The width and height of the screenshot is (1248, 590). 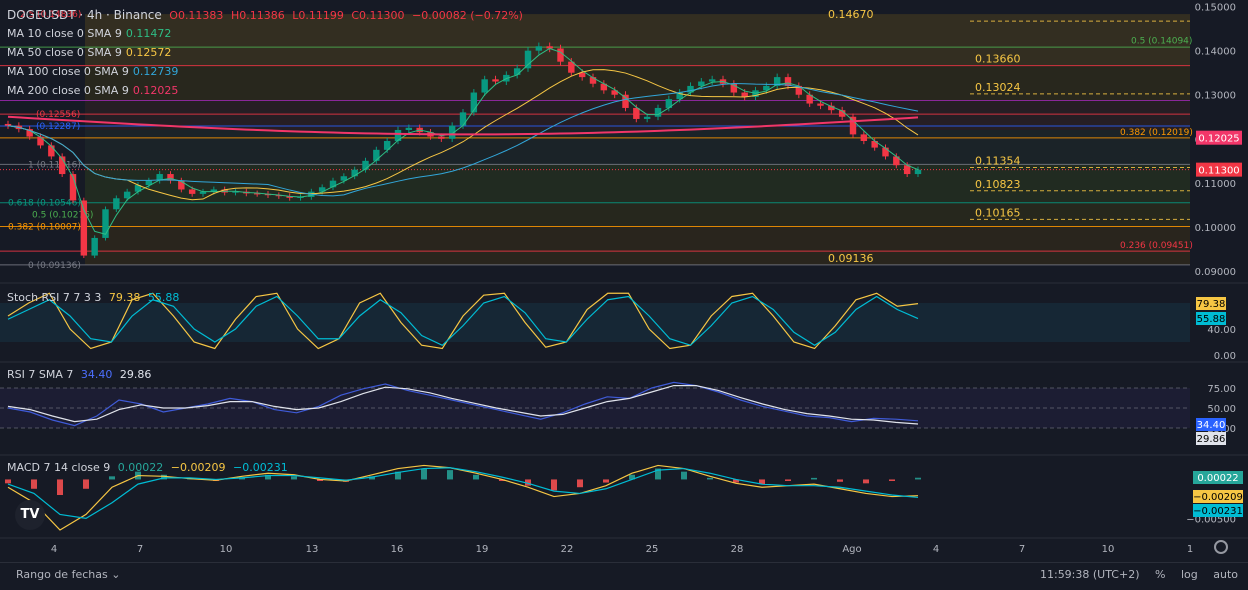 What do you see at coordinates (851, 549) in the screenshot?
I see `time-axis-label-9: Ago` at bounding box center [851, 549].